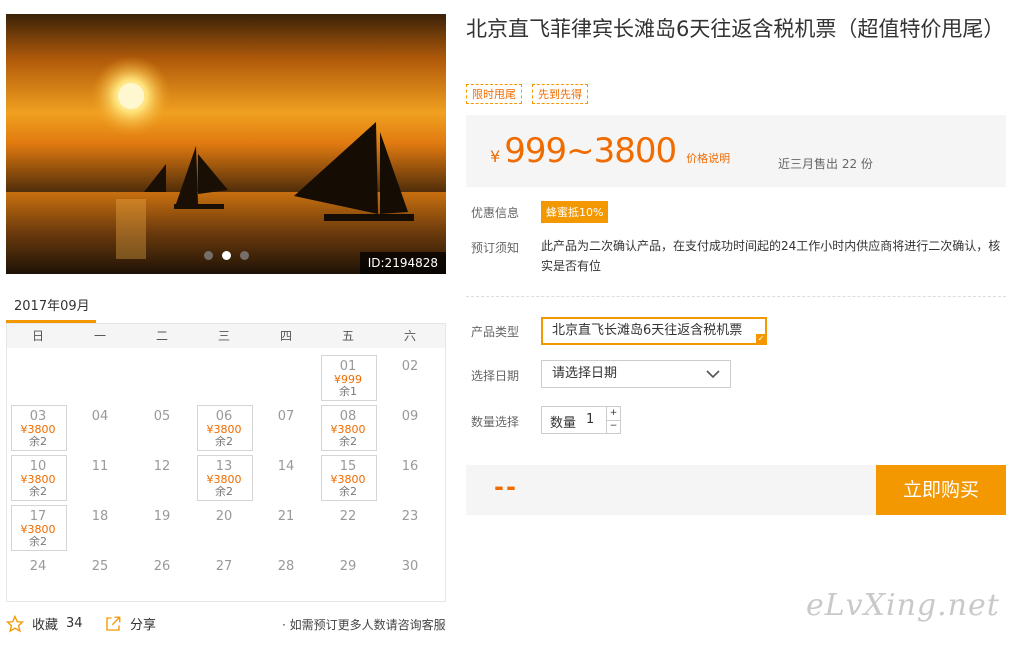 Image resolution: width=1011 pixels, height=645 pixels. I want to click on calendar-day: 29, so click(348, 577).